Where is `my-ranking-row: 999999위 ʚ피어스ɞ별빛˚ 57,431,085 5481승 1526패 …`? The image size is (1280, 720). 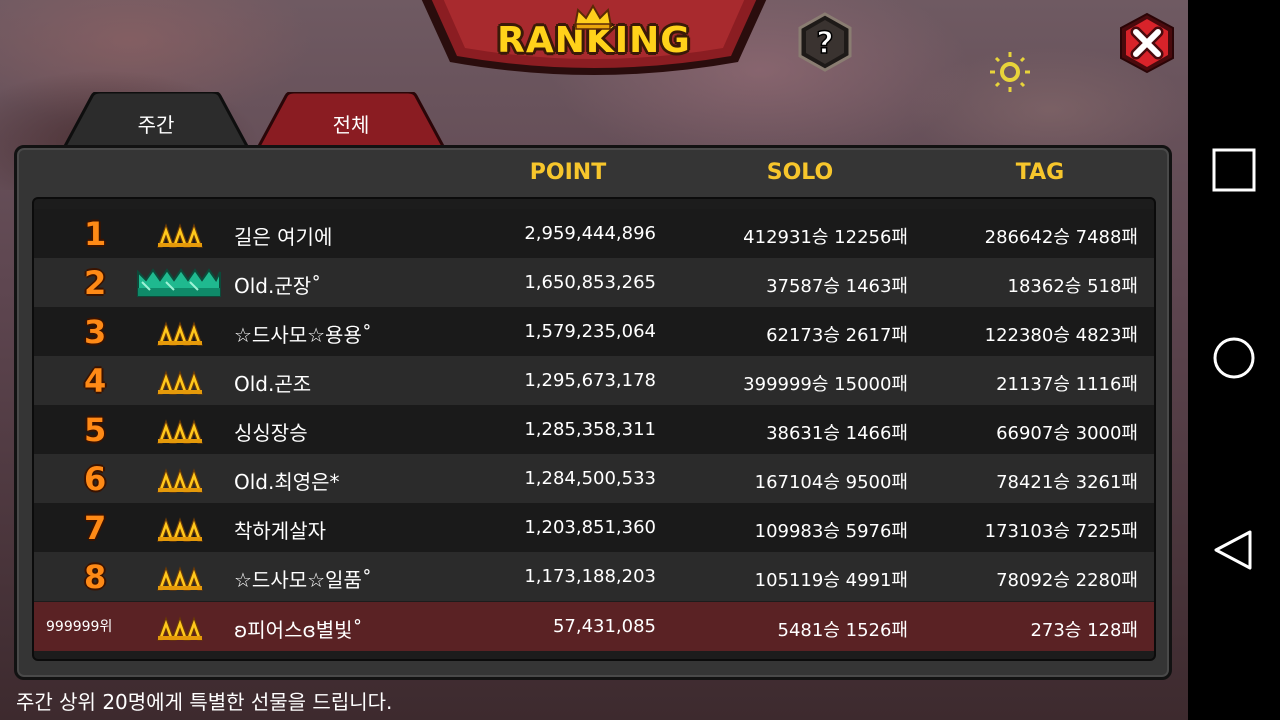
my-ranking-row: 999999위 ʚ피어스ɞ별빛˚ 57,431,085 5481승 1526패 … is located at coordinates (594, 626).